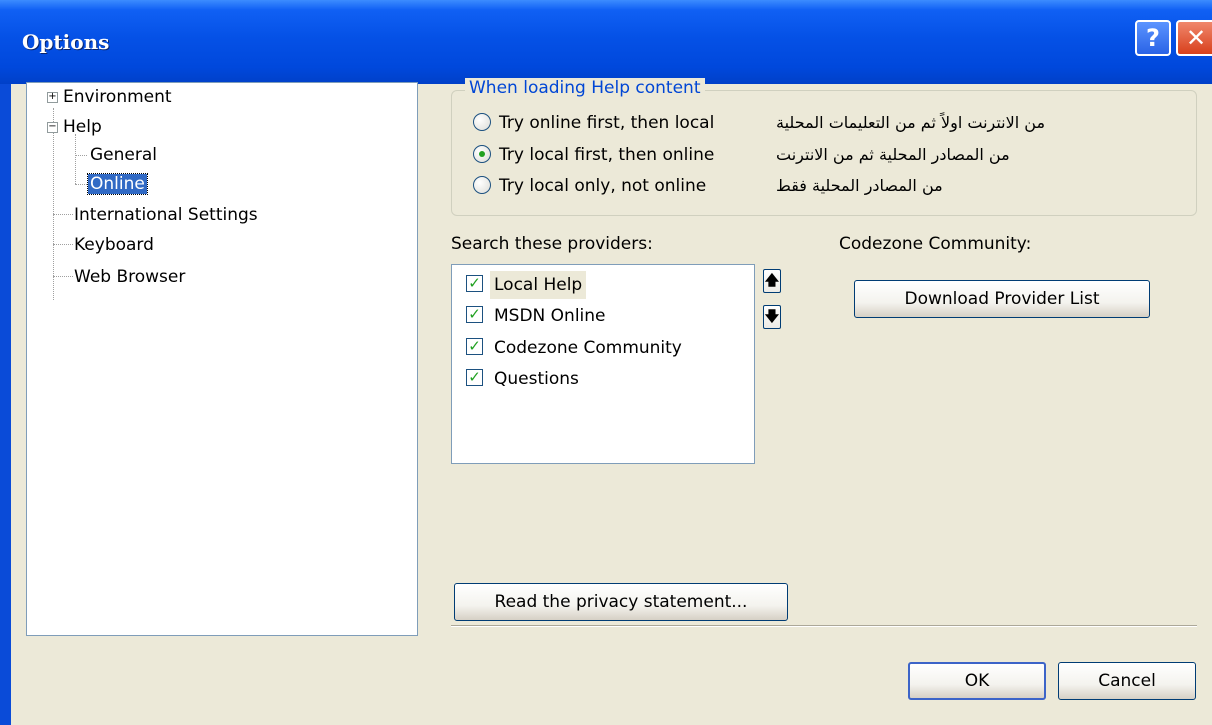  Describe the element at coordinates (824, 626) in the screenshot. I see `footer-separator` at that location.